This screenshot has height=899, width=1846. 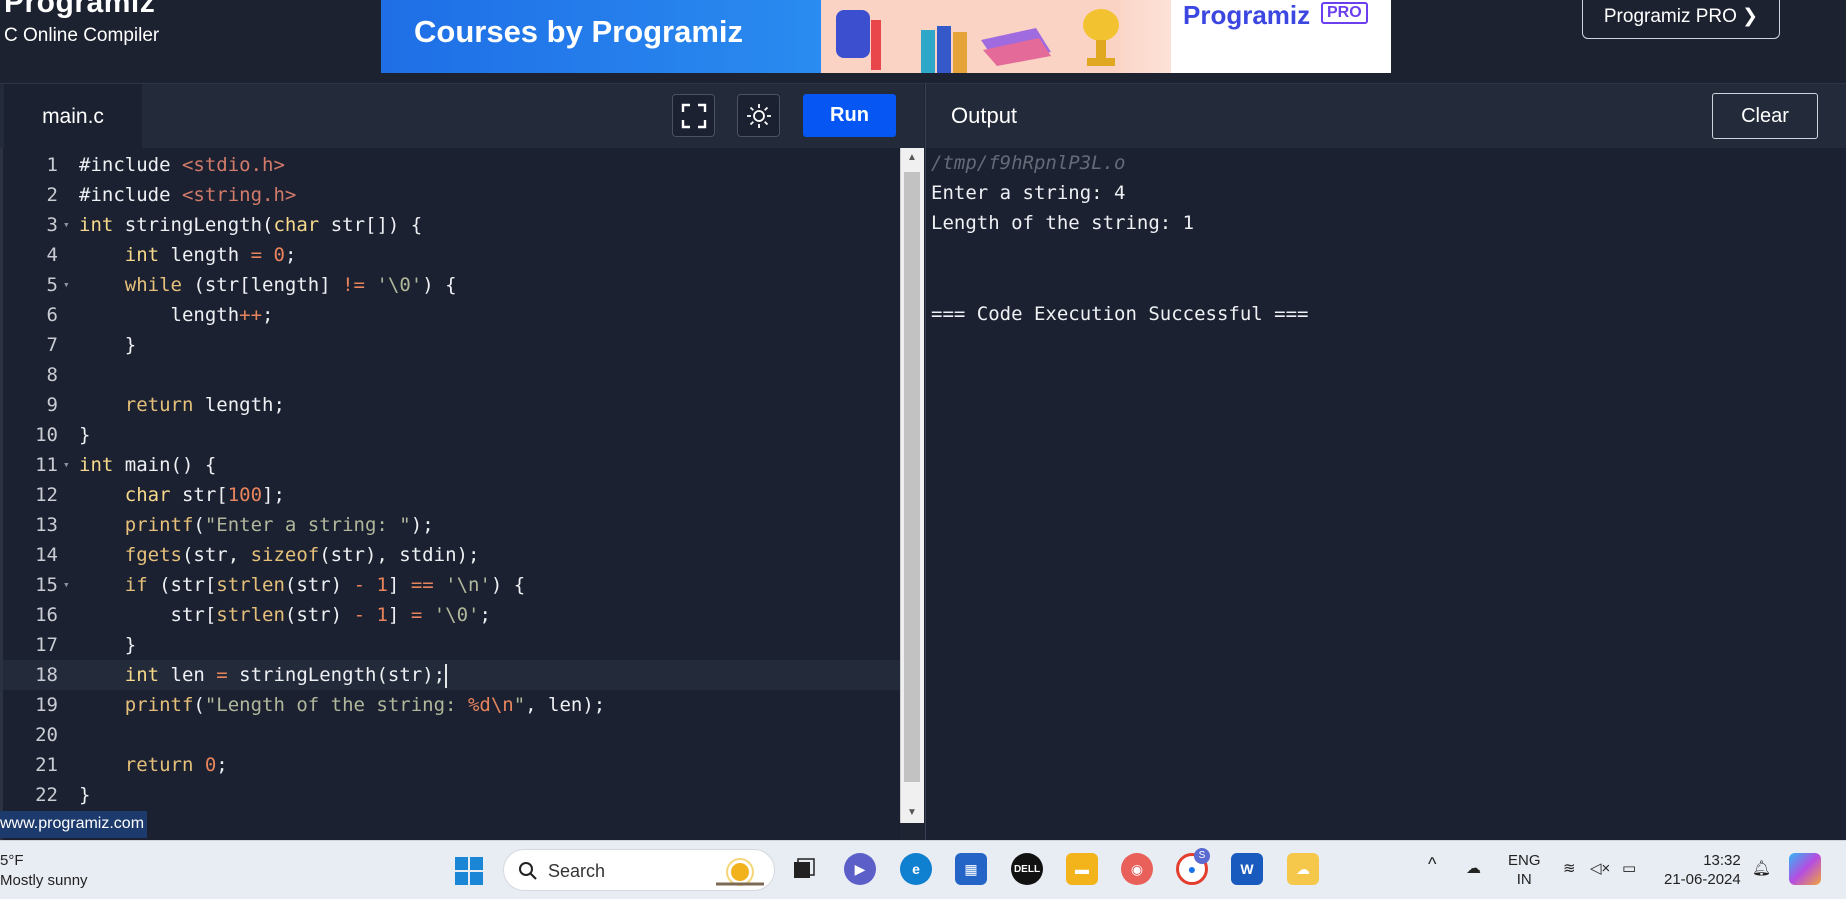 I want to click on line-number: 1, so click(x=52, y=165).